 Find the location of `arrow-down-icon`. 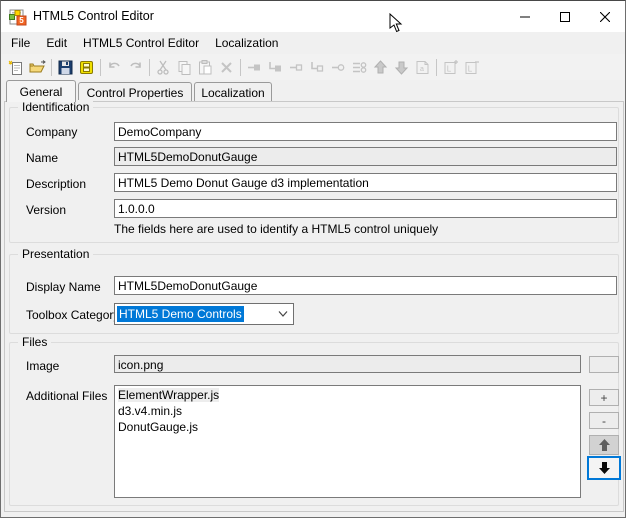

arrow-down-icon is located at coordinates (604, 468).